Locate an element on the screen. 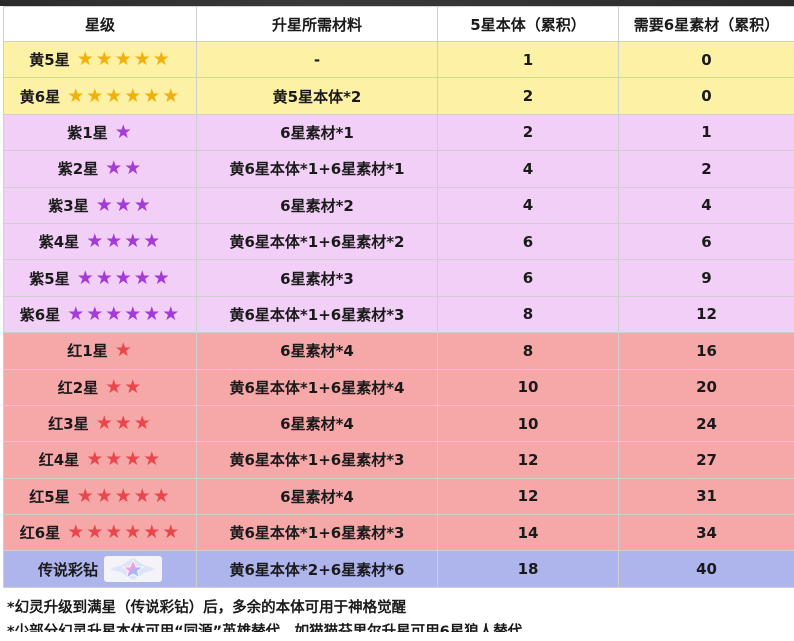 The height and width of the screenshot is (641, 794). table-header-row: 星级 升星所需材料 5星本体（累积） 需要6星素材（累积） is located at coordinates (398, 24).